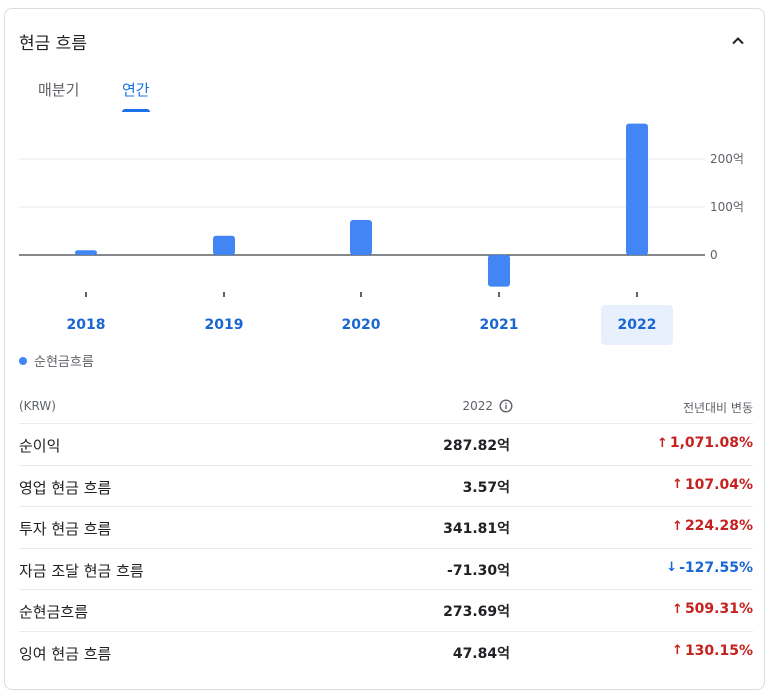 Image resolution: width=771 pixels, height=695 pixels. What do you see at coordinates (155, 93) in the screenshot?
I see `period-tabs: 매분기 연간` at bounding box center [155, 93].